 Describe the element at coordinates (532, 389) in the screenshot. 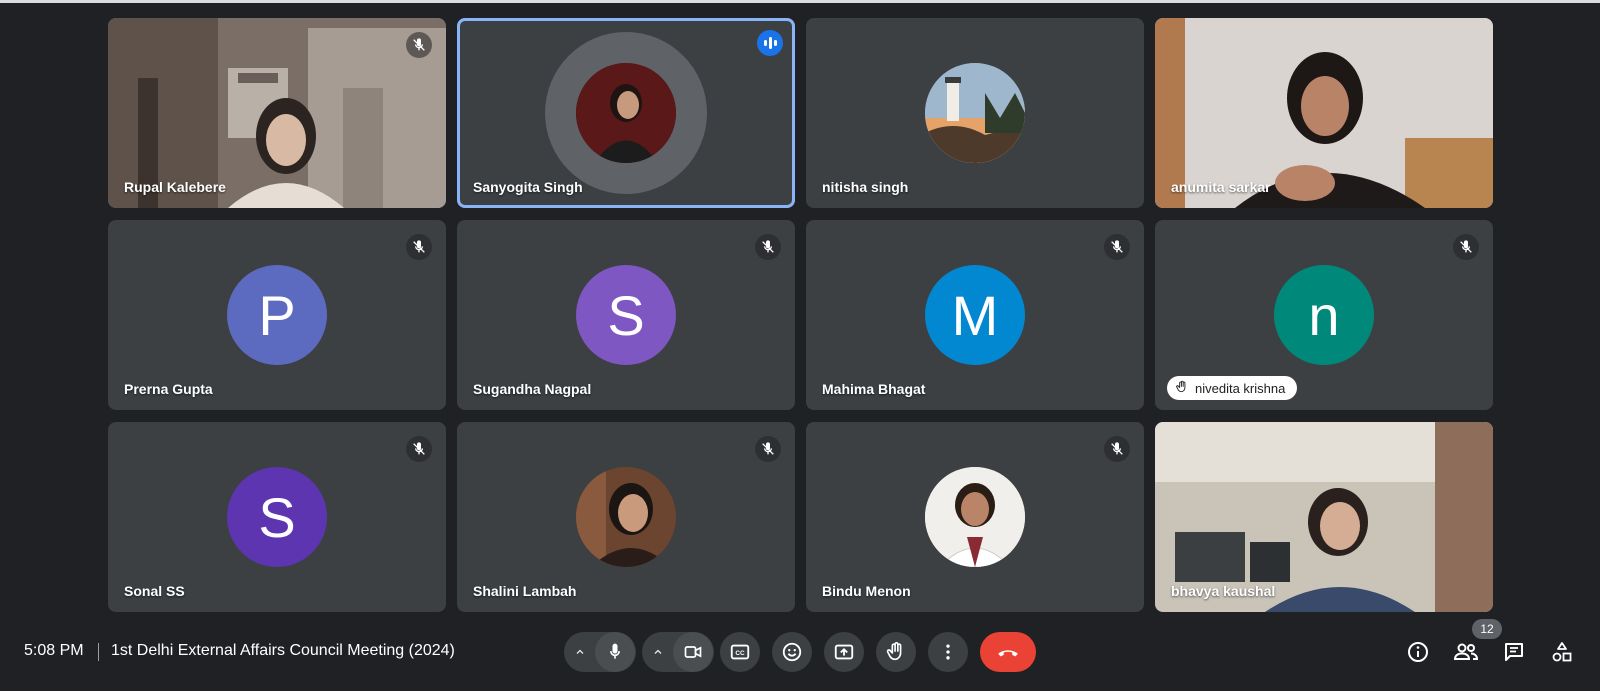

I see `participant-name: Sugandha Nagpal` at that location.